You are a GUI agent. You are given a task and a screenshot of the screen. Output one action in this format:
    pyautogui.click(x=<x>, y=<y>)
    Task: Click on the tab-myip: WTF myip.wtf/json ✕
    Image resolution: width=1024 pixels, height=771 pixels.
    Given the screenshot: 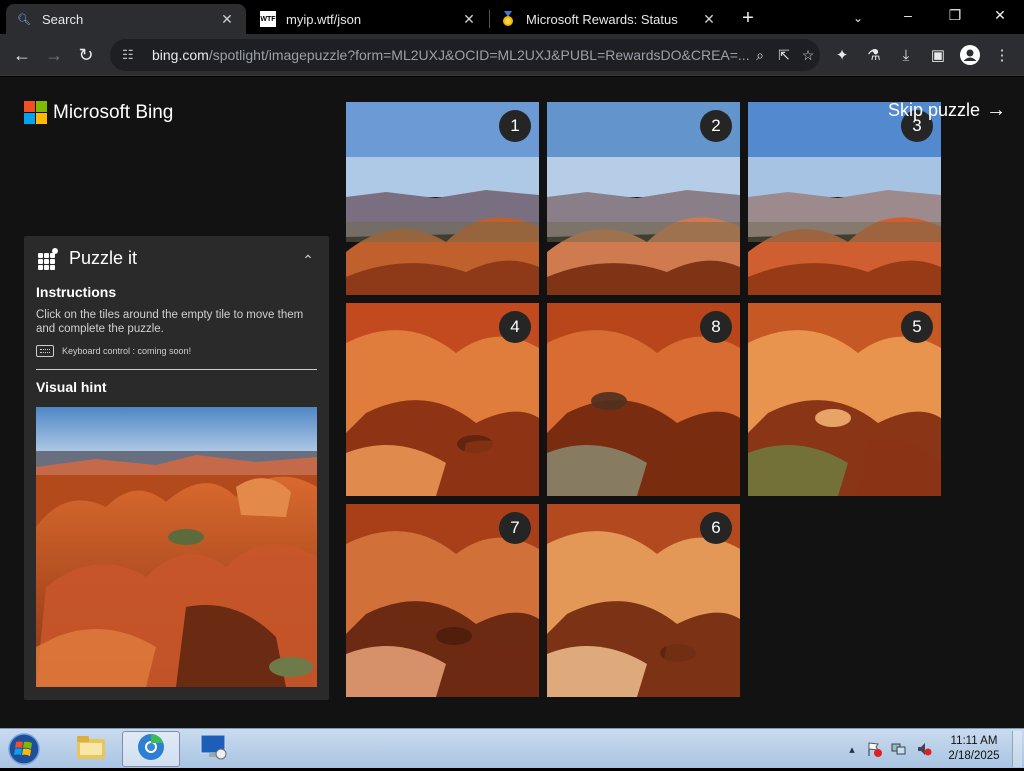 What is the action you would take?
    pyautogui.click(x=369, y=19)
    